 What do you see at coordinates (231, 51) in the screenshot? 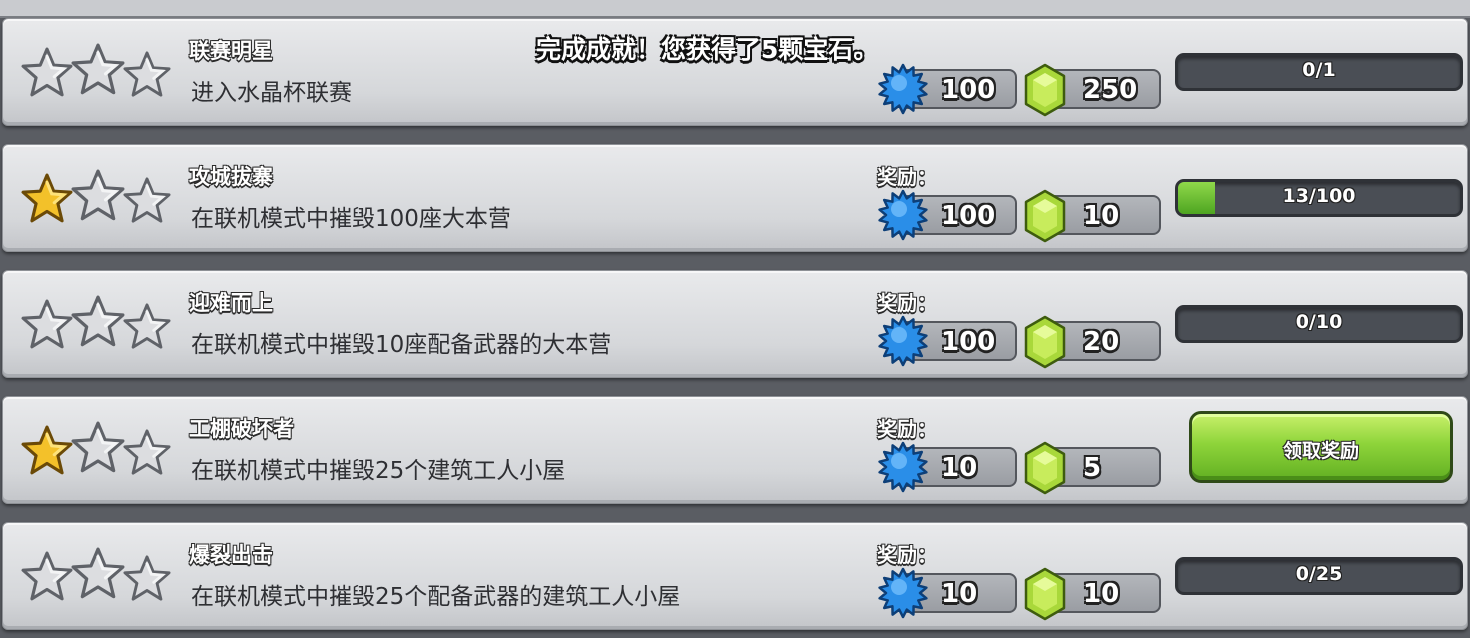
I see `achievement-title: 联赛明星` at bounding box center [231, 51].